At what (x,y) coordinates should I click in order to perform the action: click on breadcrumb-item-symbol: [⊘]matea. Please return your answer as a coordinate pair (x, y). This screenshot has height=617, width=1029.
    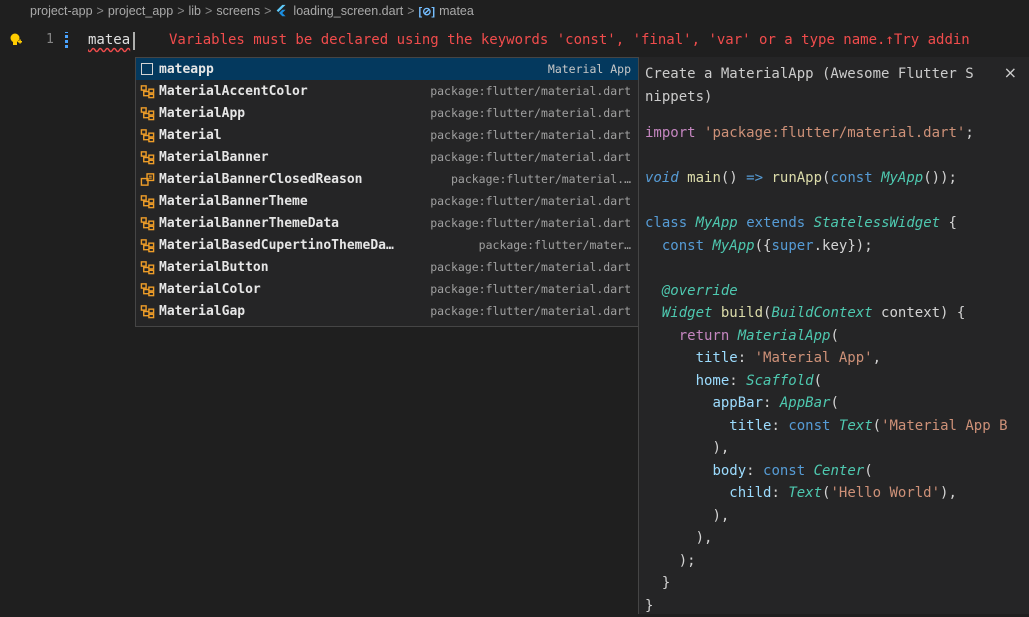
    Looking at the image, I should click on (446, 11).